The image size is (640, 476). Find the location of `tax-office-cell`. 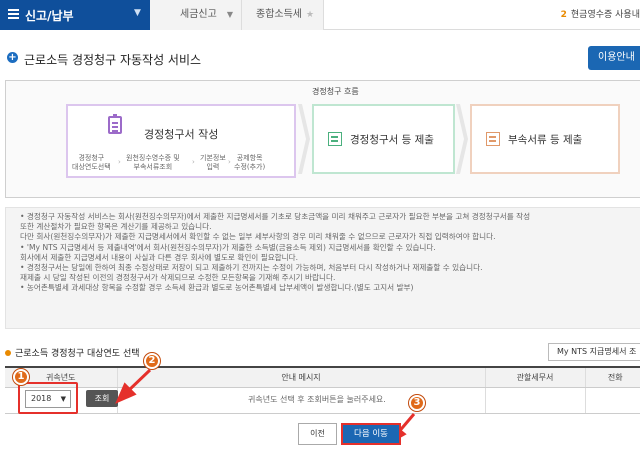

tax-office-cell is located at coordinates (534, 400).